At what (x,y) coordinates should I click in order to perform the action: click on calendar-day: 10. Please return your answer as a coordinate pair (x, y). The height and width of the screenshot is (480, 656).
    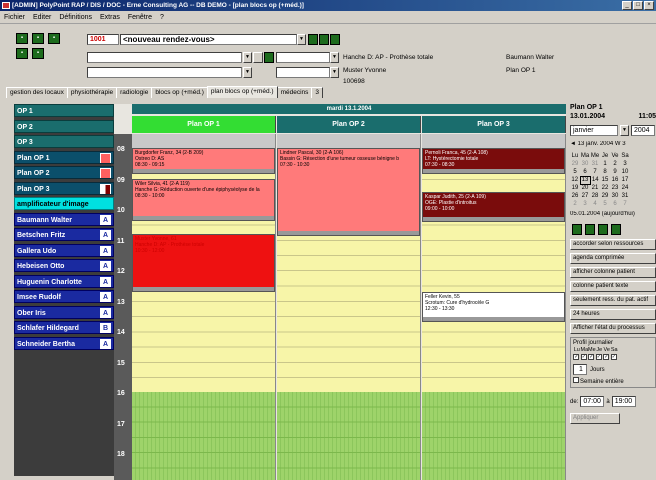
    Looking at the image, I should click on (625, 172).